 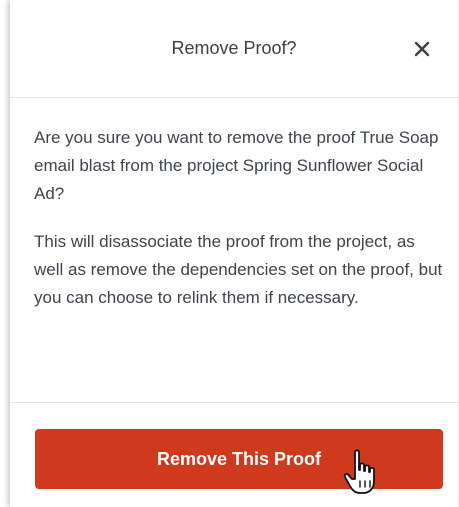 I want to click on close-icon, so click(x=422, y=49).